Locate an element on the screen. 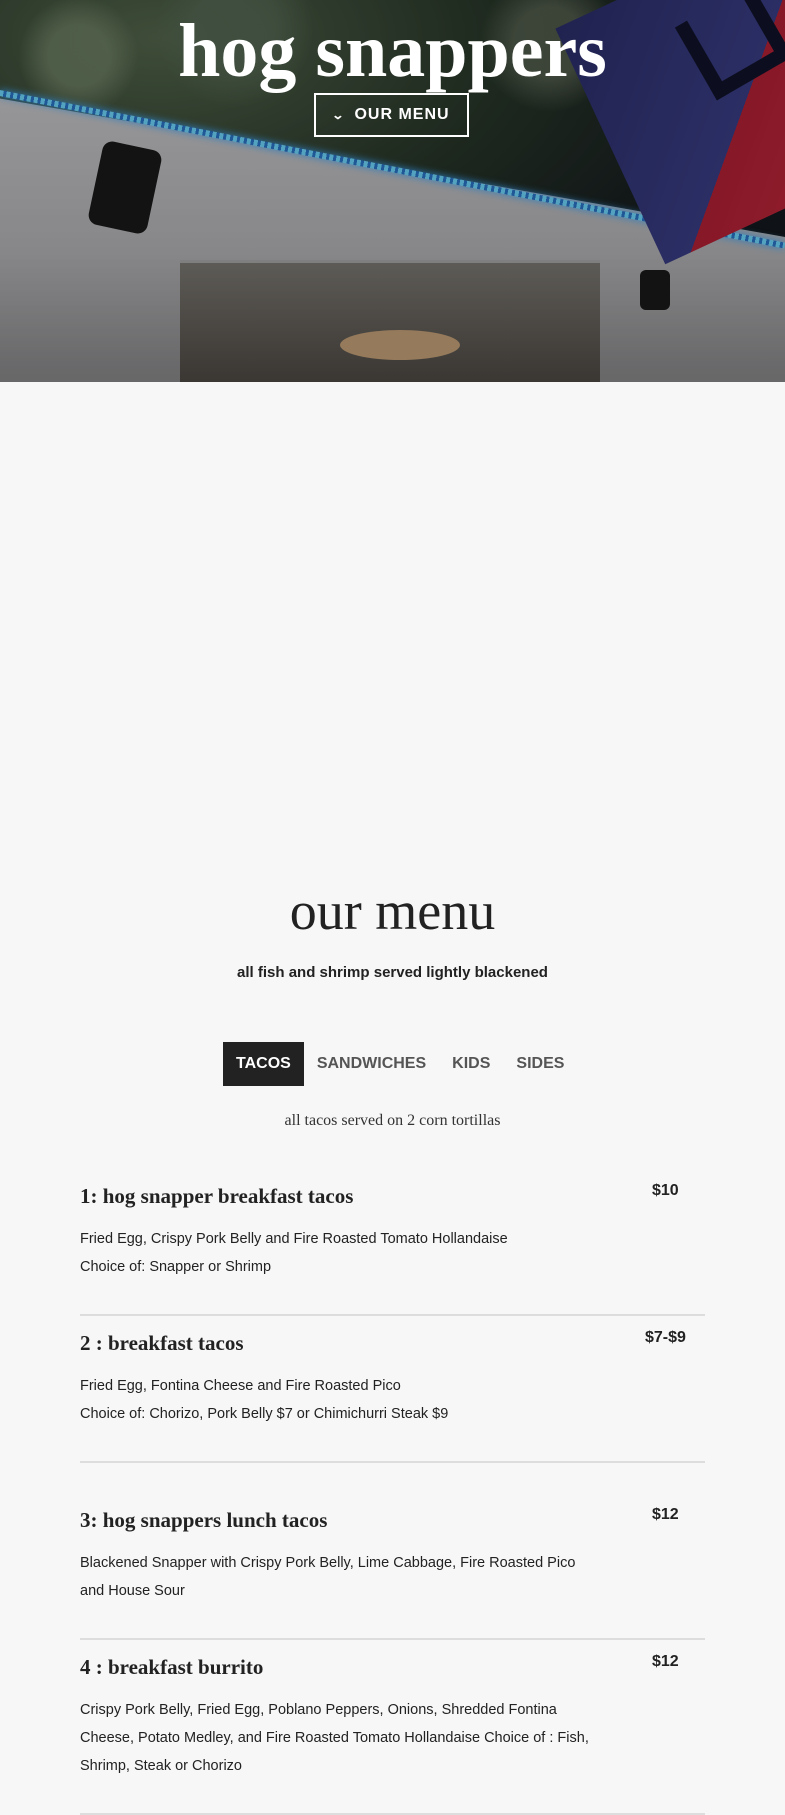 Image resolution: width=785 pixels, height=1815 pixels. menu-item-description-line: Choice of: Snapper or Shrimp is located at coordinates (176, 1267).